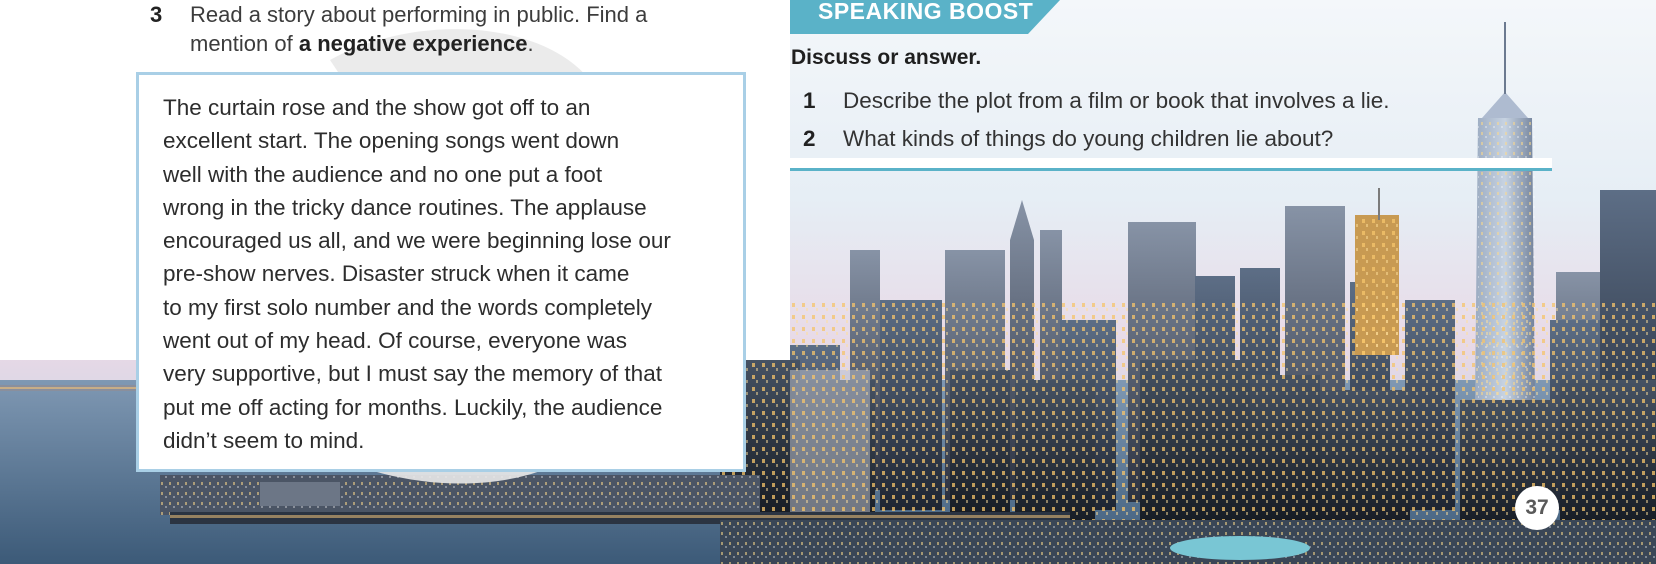  I want to click on section-divider, so click(1171, 169).